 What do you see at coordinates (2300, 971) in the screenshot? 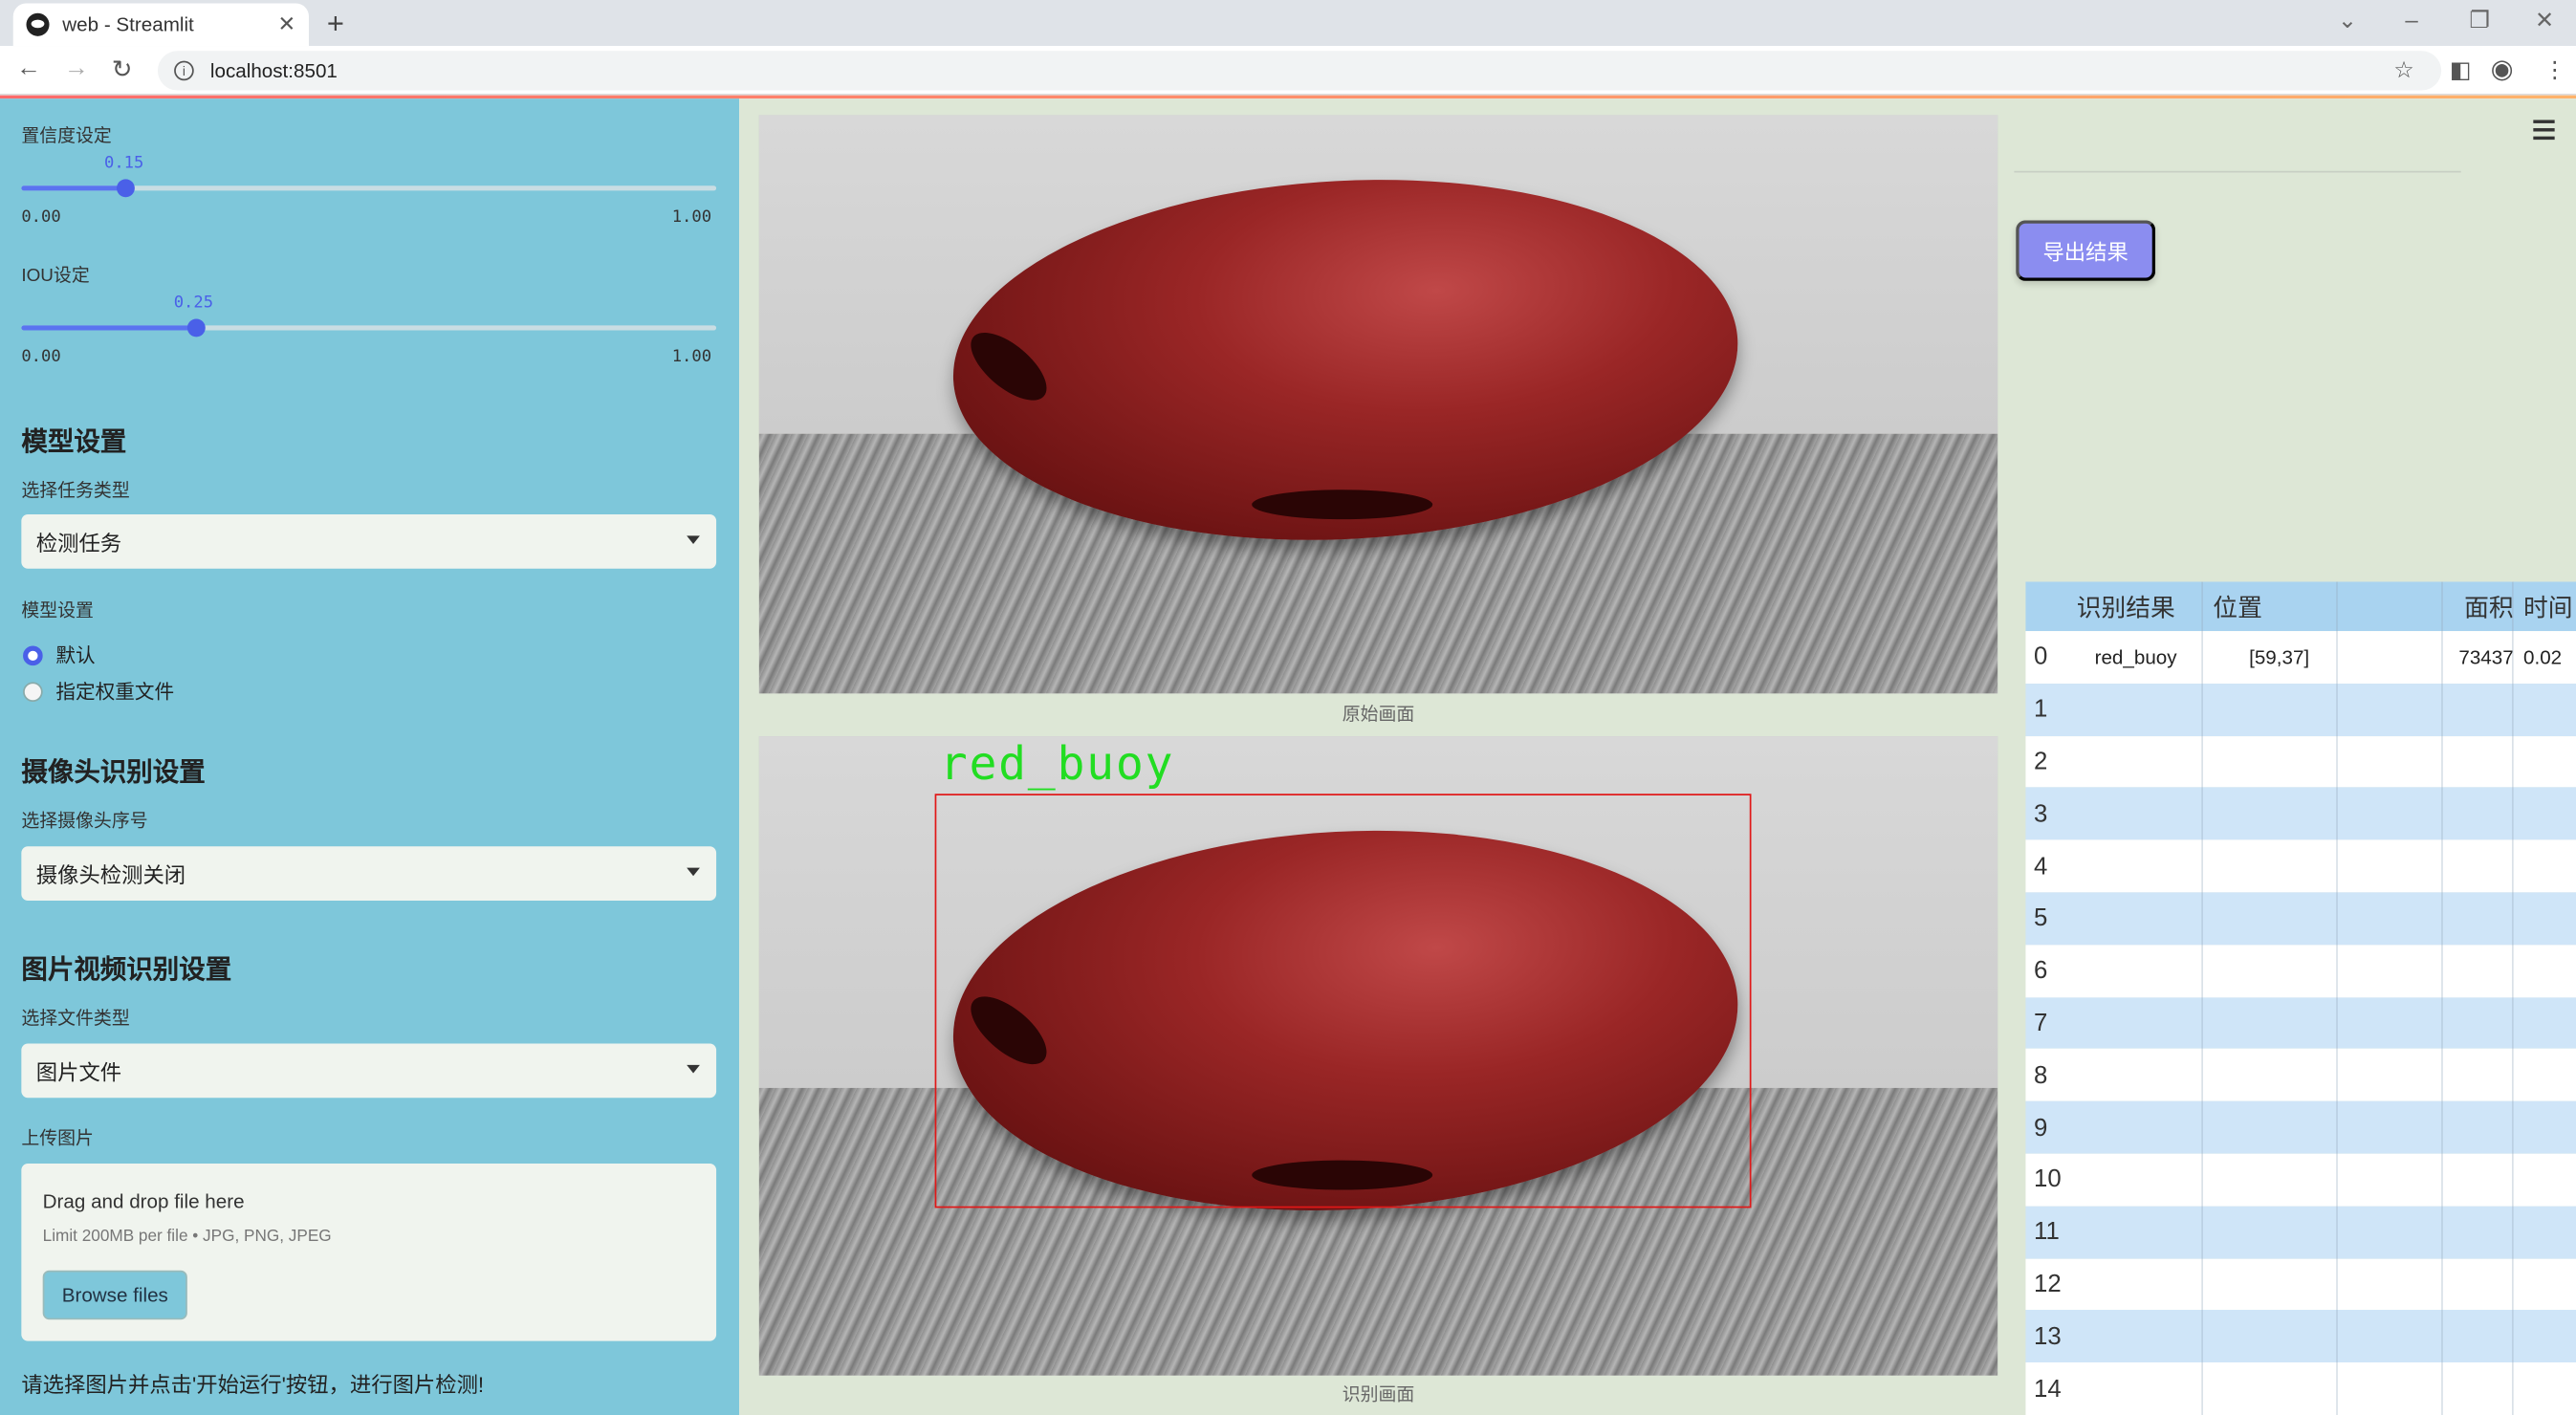
I see `table-row: 6` at bounding box center [2300, 971].